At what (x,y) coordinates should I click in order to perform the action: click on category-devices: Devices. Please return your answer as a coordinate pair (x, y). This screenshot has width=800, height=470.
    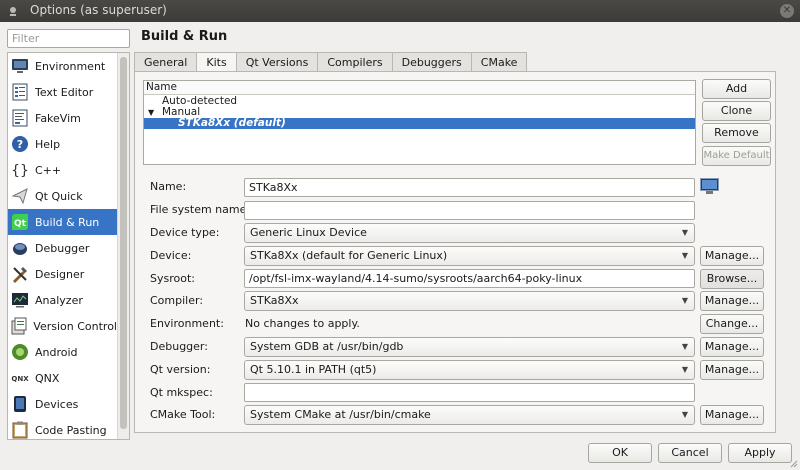
    Looking at the image, I should click on (62, 404).